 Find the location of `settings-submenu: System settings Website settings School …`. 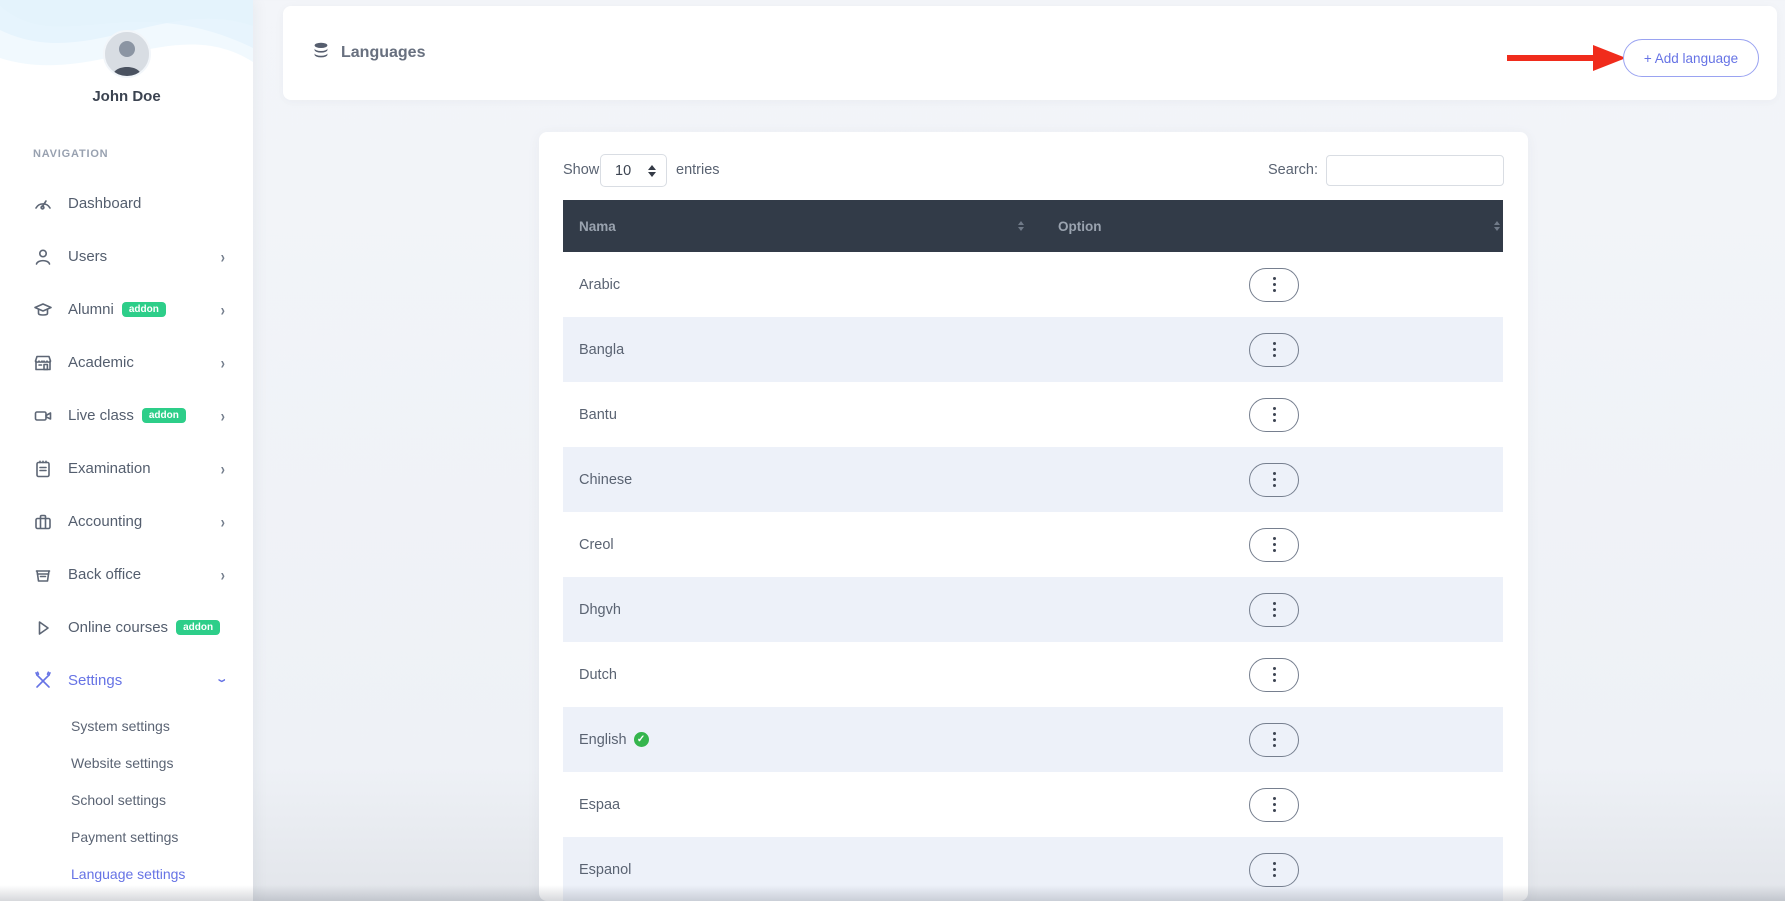

settings-submenu: System settings Website settings School … is located at coordinates (126, 799).